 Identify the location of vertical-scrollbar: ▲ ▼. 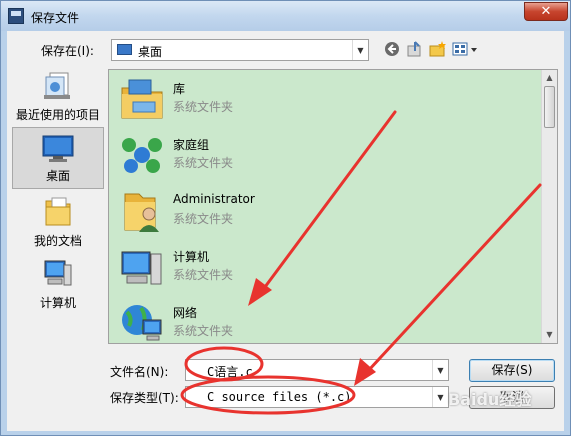
(549, 206).